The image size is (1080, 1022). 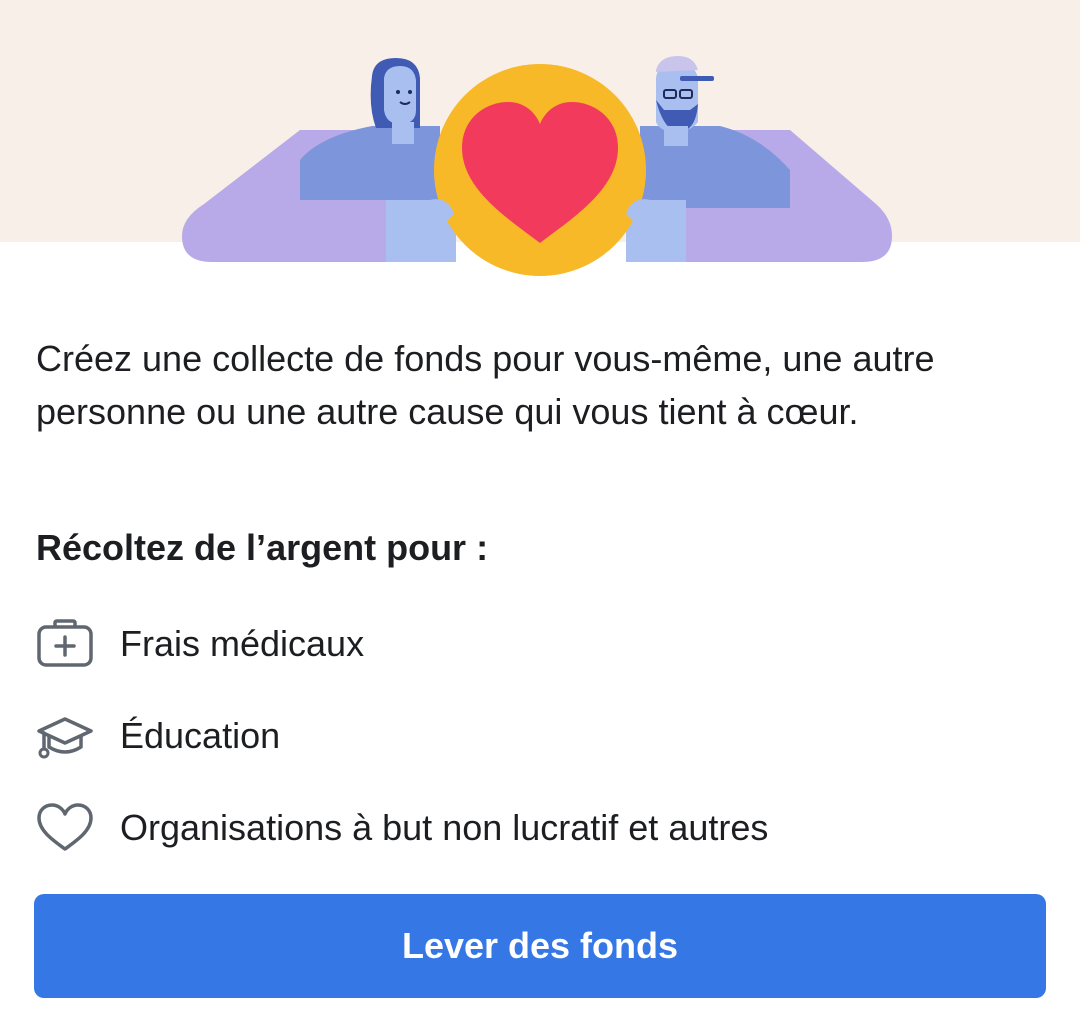 What do you see at coordinates (676, 136) in the screenshot?
I see `man-neck` at bounding box center [676, 136].